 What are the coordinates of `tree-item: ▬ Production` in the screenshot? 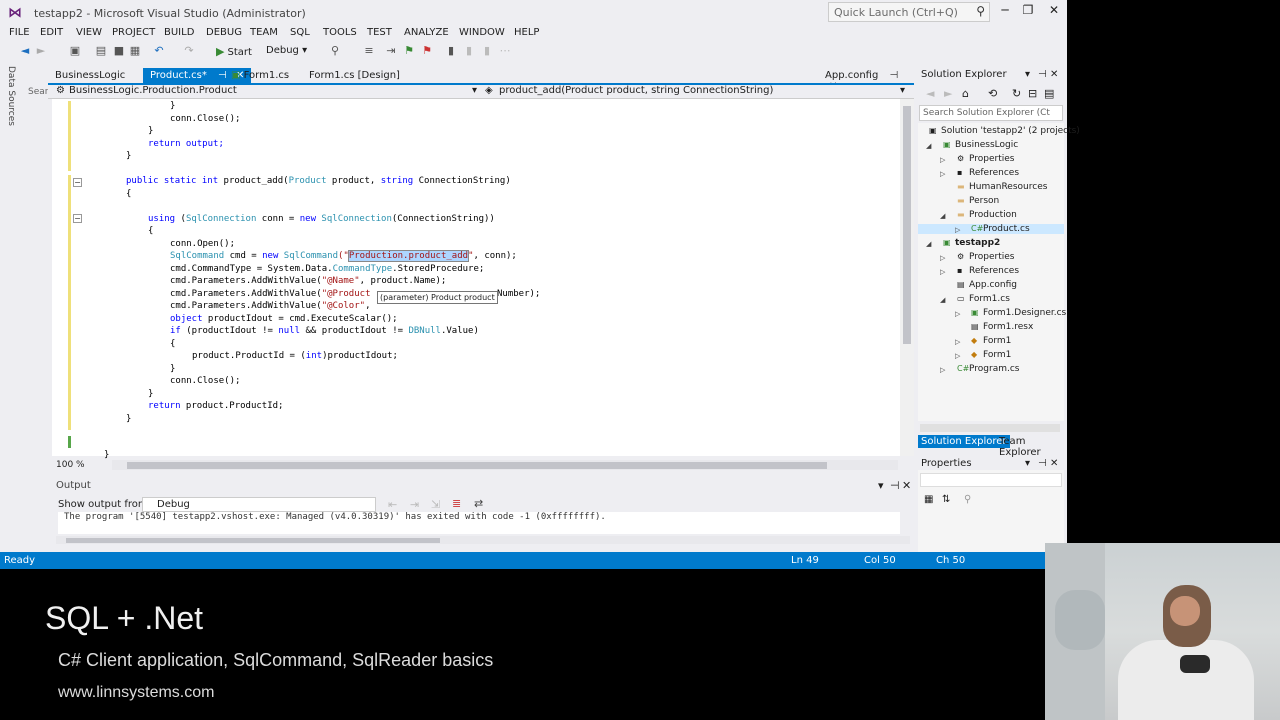 It's located at (987, 215).